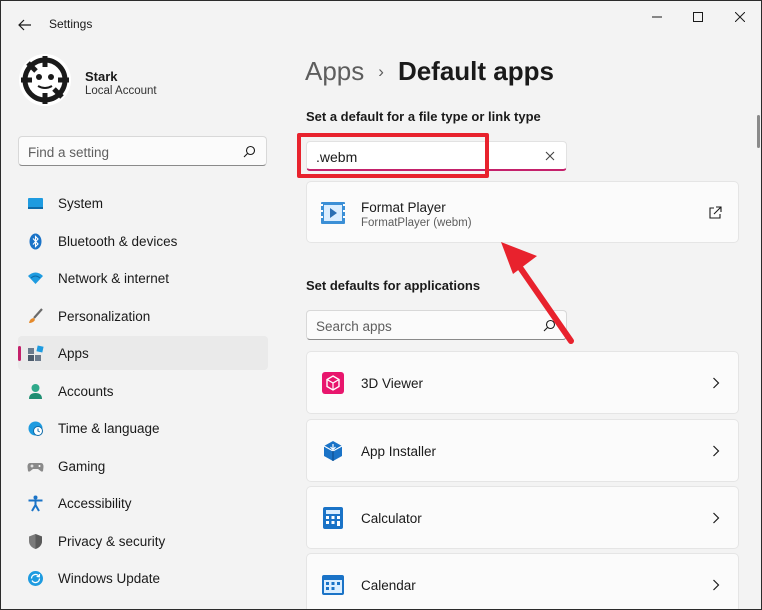 This screenshot has height=610, width=762. Describe the element at coordinates (333, 383) in the screenshot. I see `3d-viewer-icon` at that location.